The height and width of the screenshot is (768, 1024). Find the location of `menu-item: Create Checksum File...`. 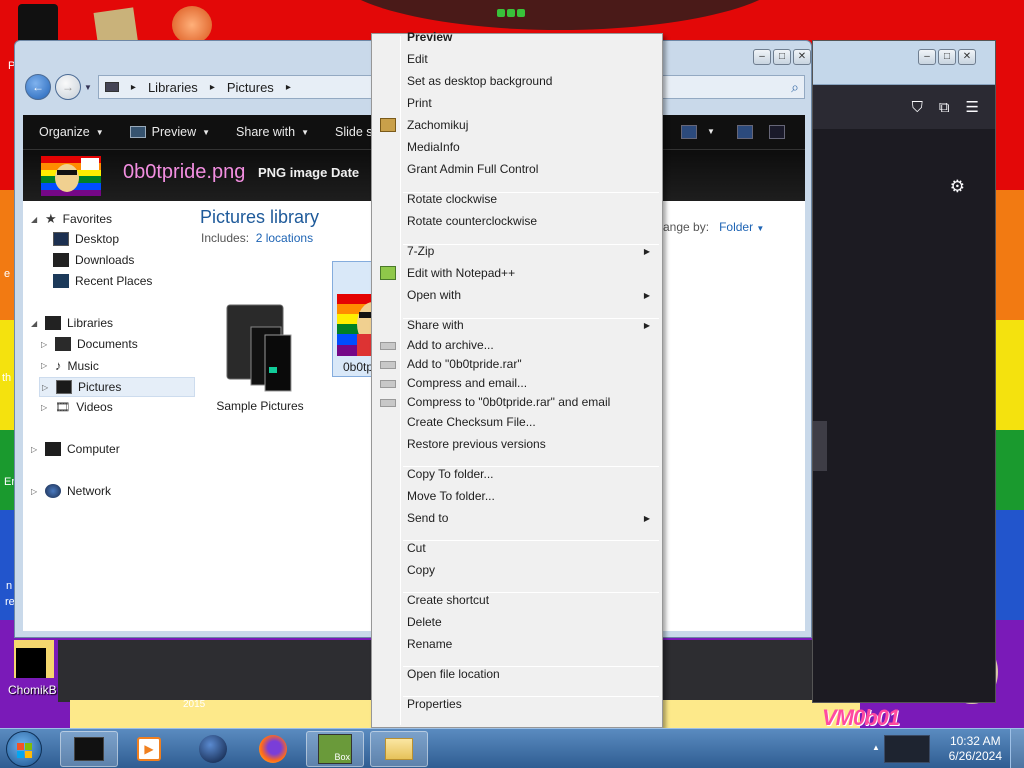

menu-item: Create Checksum File... is located at coordinates (517, 422).